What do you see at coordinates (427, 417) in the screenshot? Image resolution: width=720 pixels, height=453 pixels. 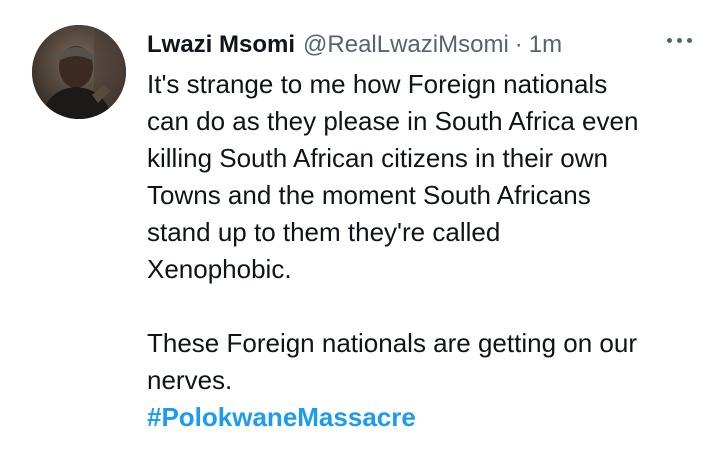 I see `hashtag-link: #PolokwaneMassacre` at bounding box center [427, 417].